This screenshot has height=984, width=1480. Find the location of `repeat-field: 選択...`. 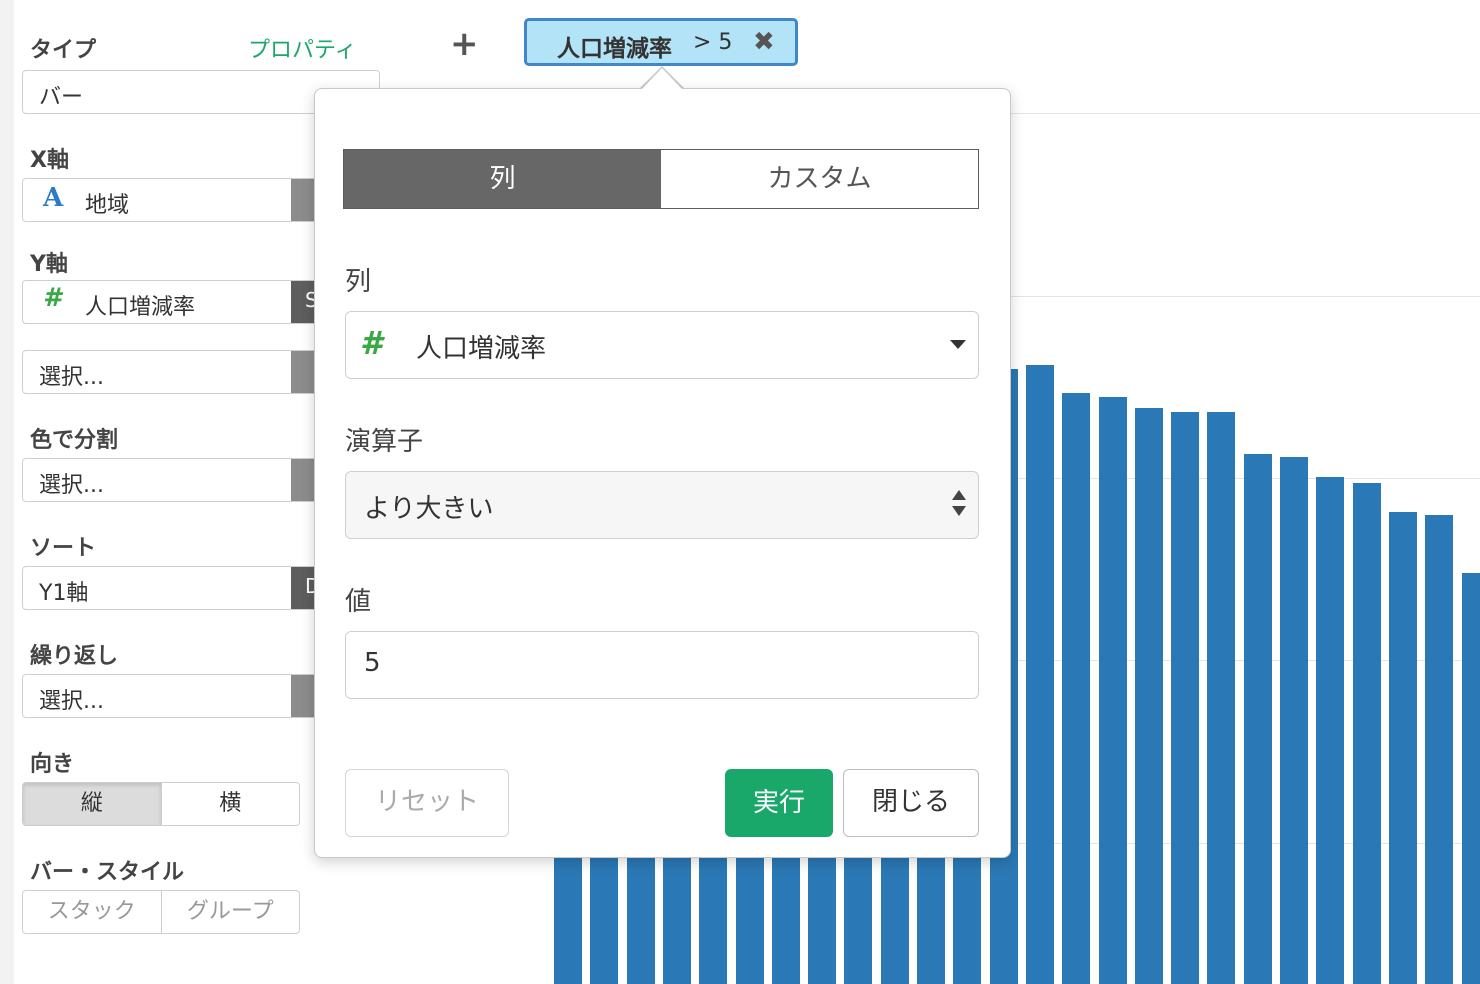

repeat-field: 選択... is located at coordinates (172, 696).